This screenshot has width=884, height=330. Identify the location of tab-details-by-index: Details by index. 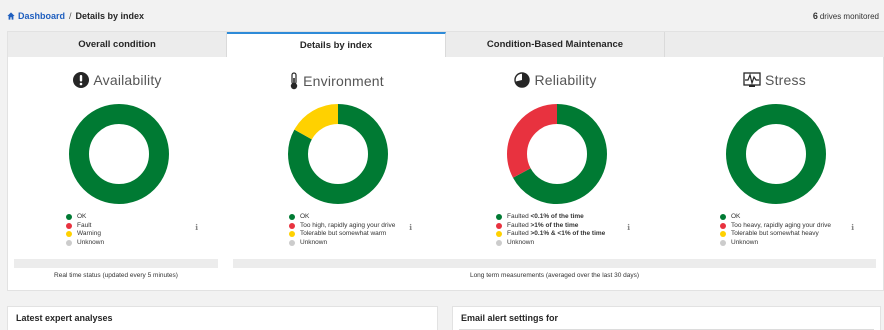
(336, 44).